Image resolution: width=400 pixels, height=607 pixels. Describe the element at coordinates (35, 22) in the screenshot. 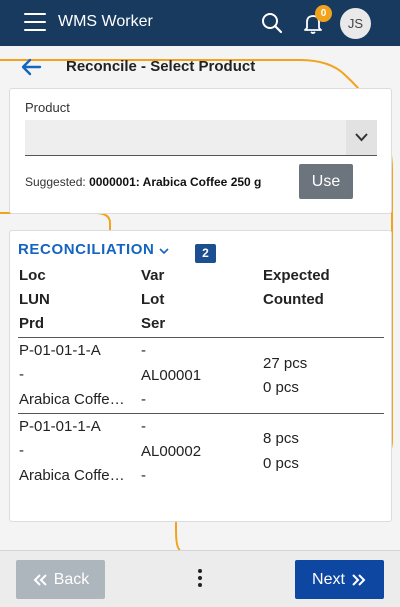

I see `menu-icon` at that location.